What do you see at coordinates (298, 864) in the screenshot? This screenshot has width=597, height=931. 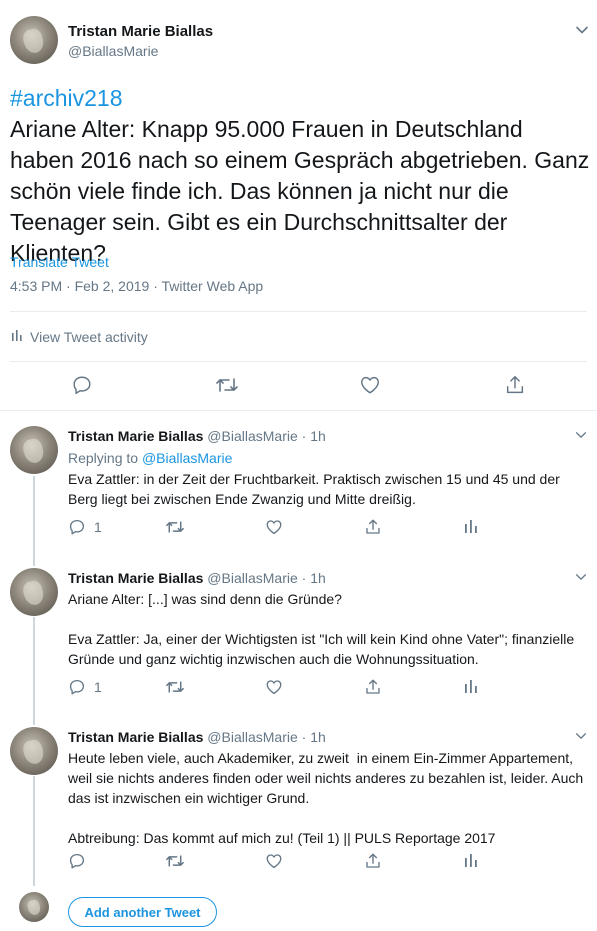 I see `reply-action-bar` at bounding box center [298, 864].